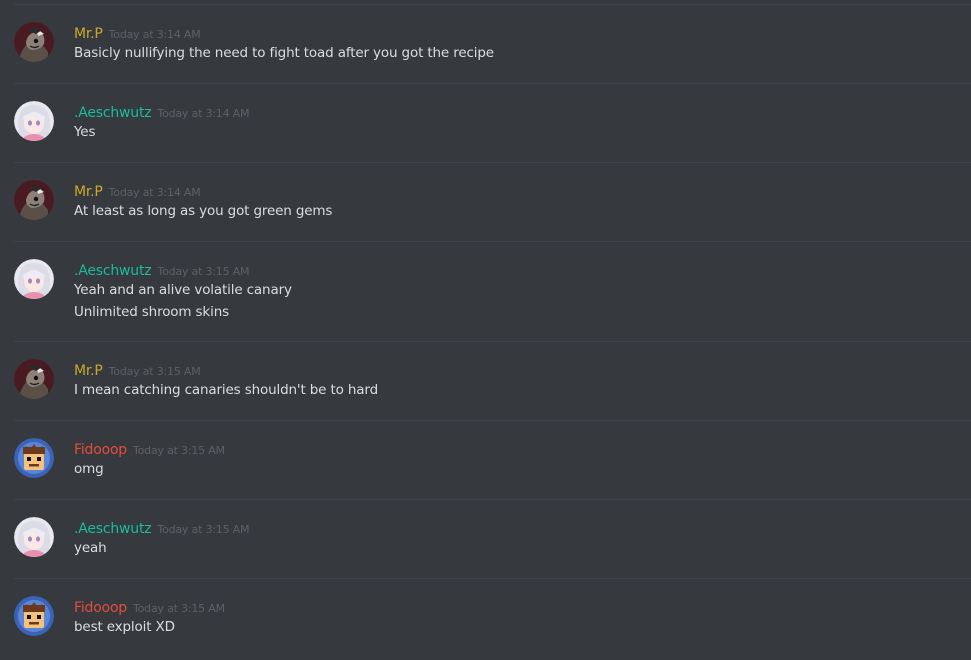 This screenshot has height=660, width=971. Describe the element at coordinates (124, 627) in the screenshot. I see `message-text: best exploit XD` at that location.